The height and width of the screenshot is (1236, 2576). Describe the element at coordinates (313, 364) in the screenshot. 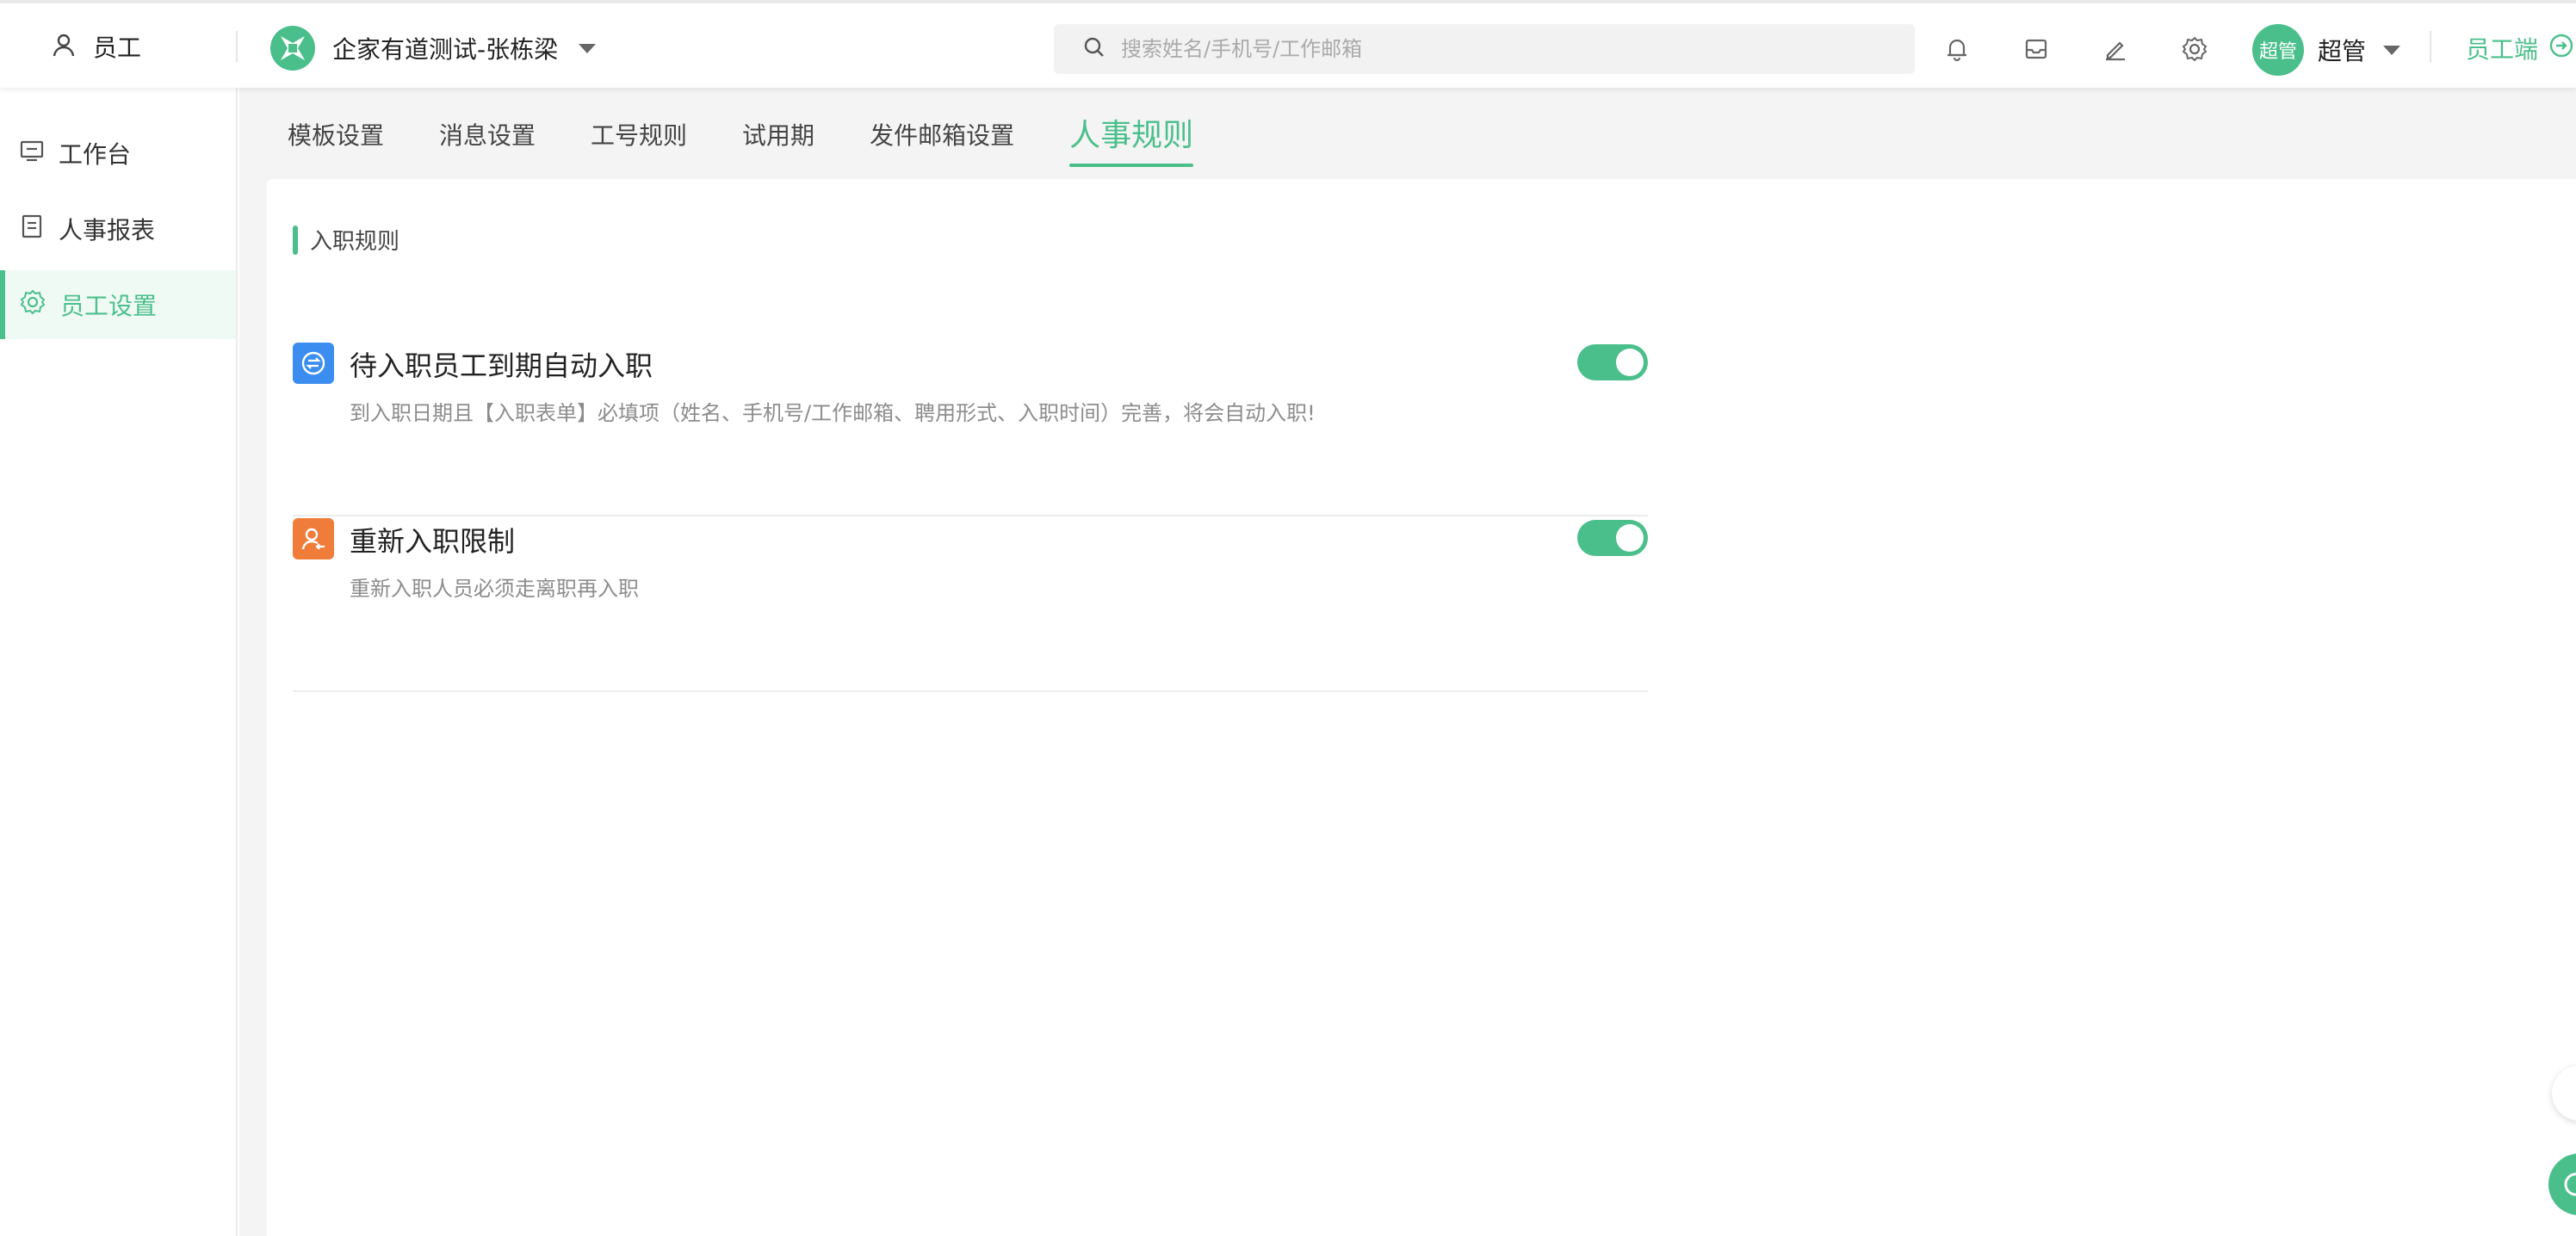

I see `auto-entry-icon` at that location.